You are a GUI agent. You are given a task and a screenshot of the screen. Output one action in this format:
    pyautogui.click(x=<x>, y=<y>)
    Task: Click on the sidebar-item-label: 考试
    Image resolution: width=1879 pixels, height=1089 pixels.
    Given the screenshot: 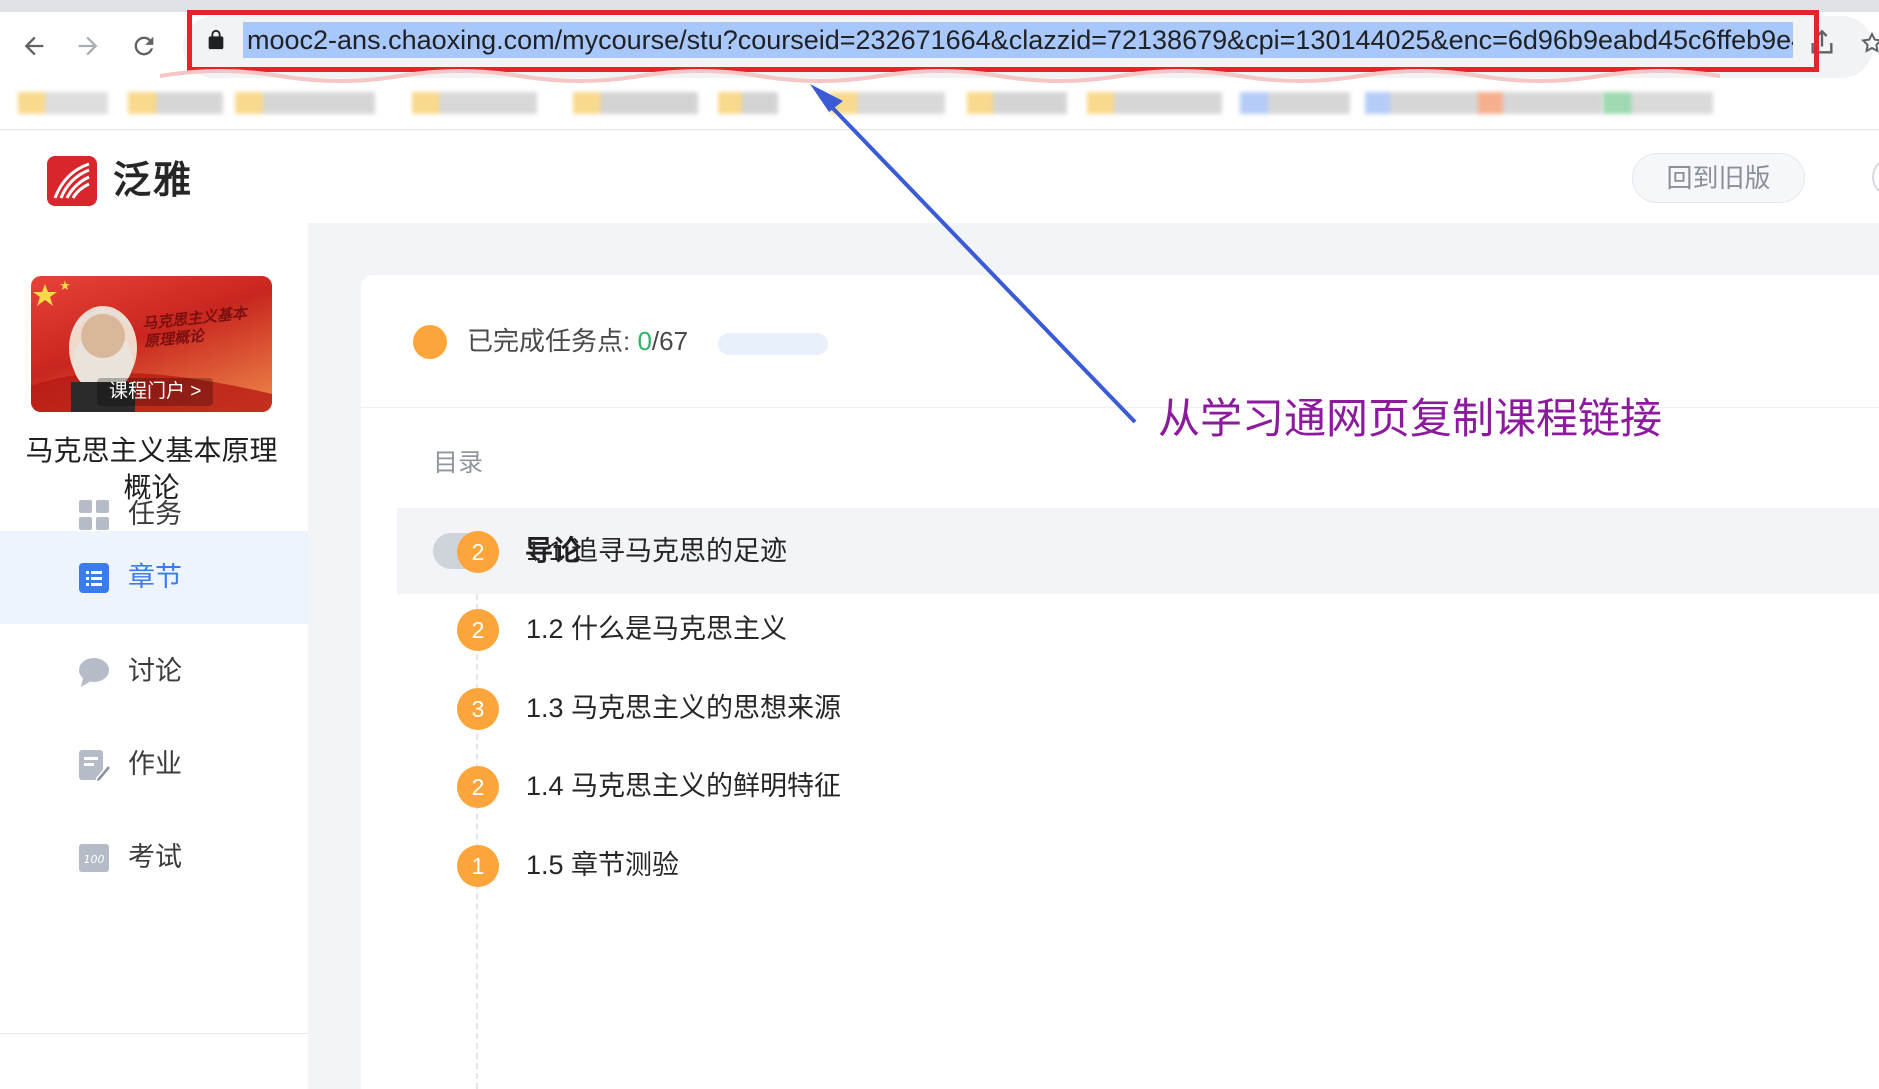 What is the action you would take?
    pyautogui.click(x=155, y=857)
    